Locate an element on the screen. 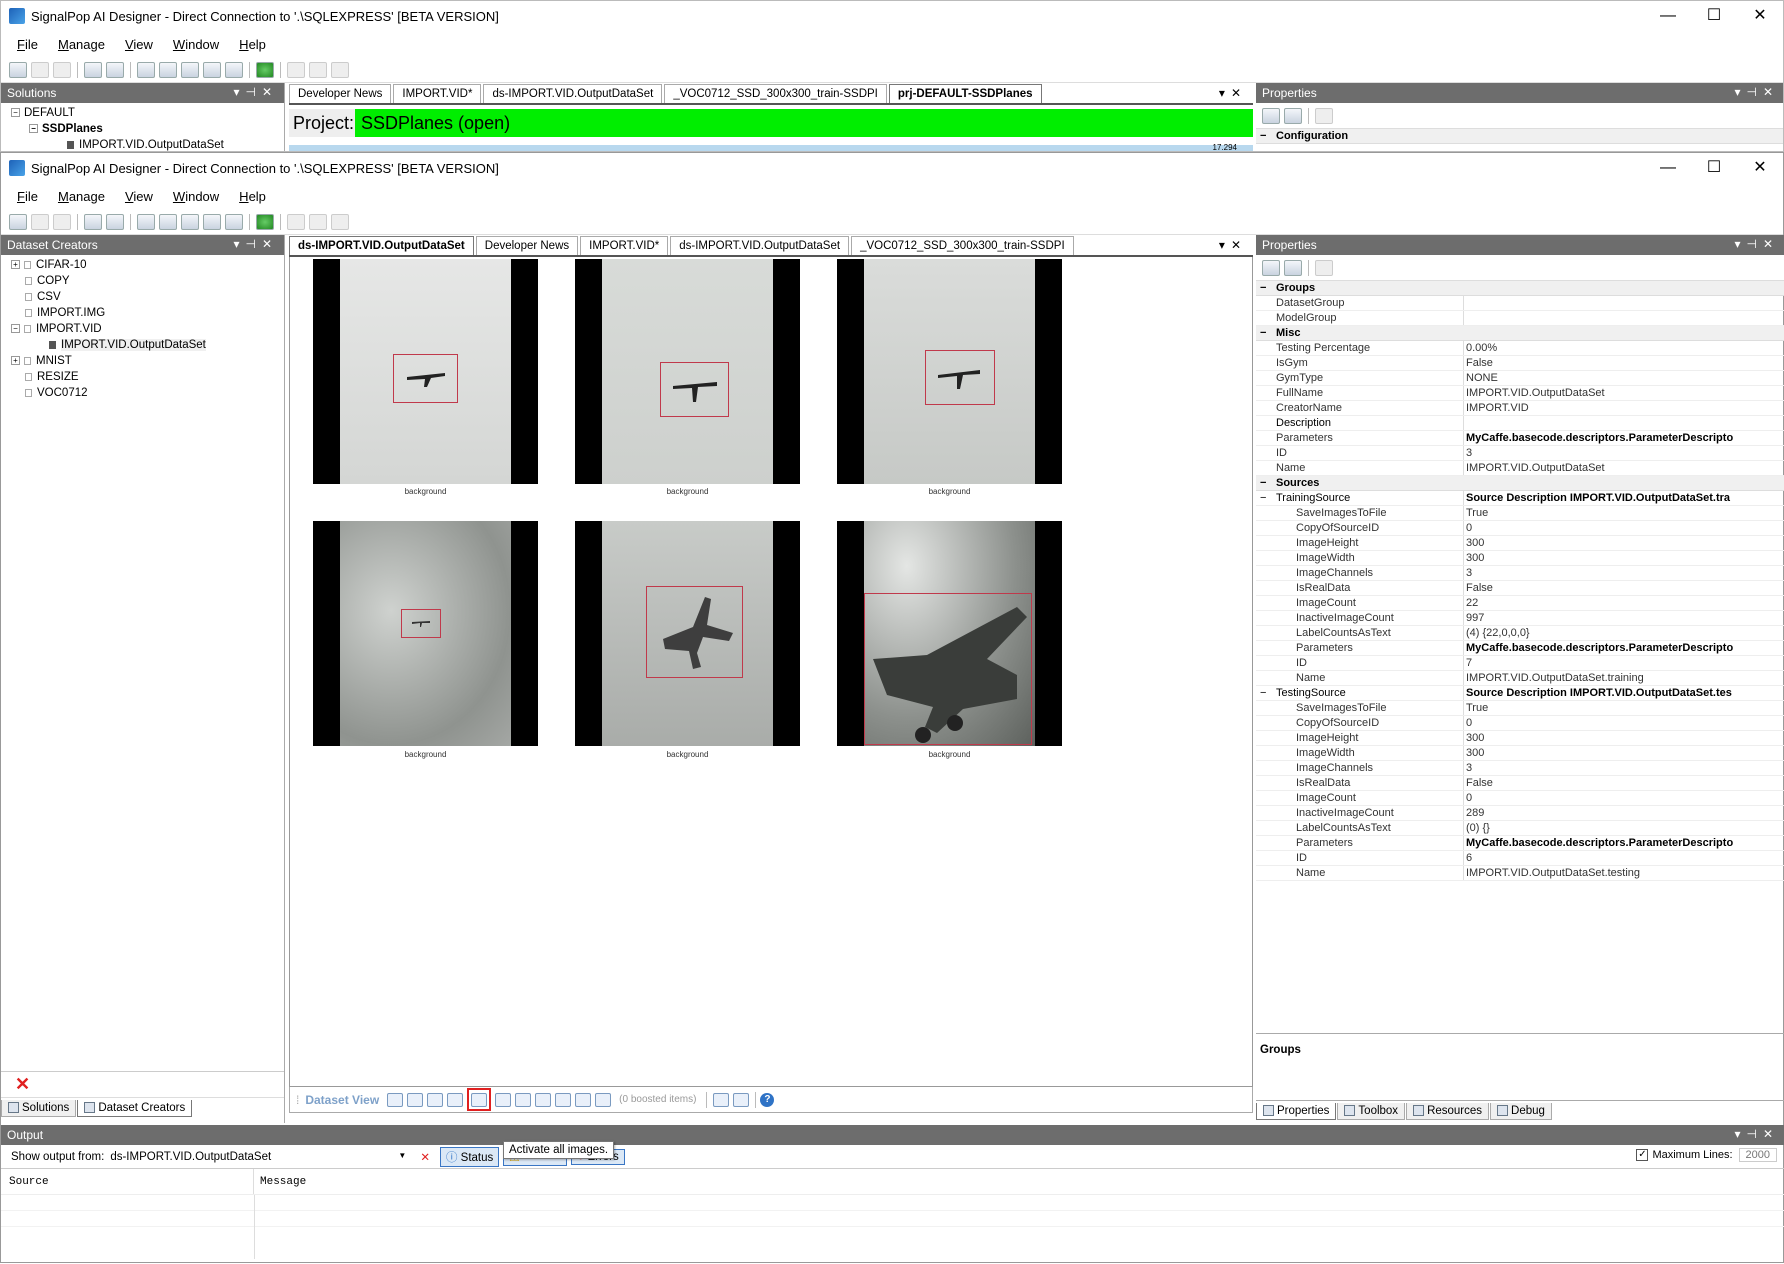  prop-row: LabelCountsAsText (4) {22,0,0,0} is located at coordinates (1520, 633).